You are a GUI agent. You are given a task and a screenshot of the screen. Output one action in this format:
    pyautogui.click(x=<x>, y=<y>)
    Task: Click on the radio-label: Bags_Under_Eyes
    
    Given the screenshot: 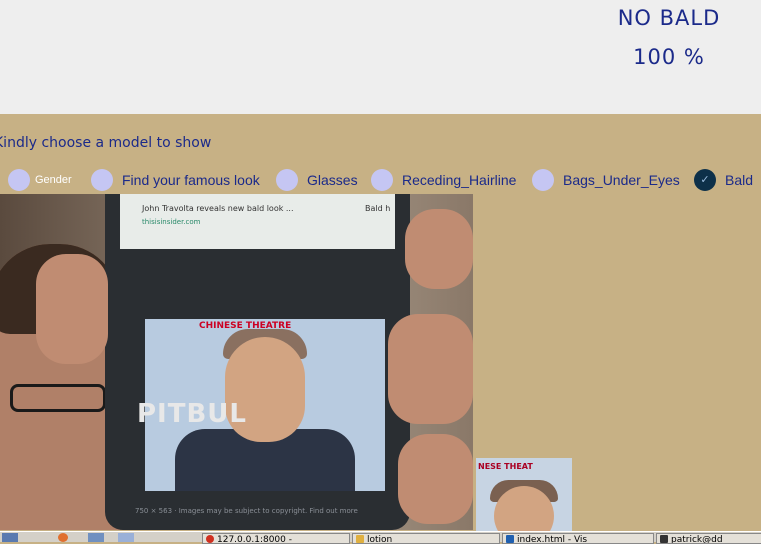 What is the action you would take?
    pyautogui.click(x=621, y=180)
    